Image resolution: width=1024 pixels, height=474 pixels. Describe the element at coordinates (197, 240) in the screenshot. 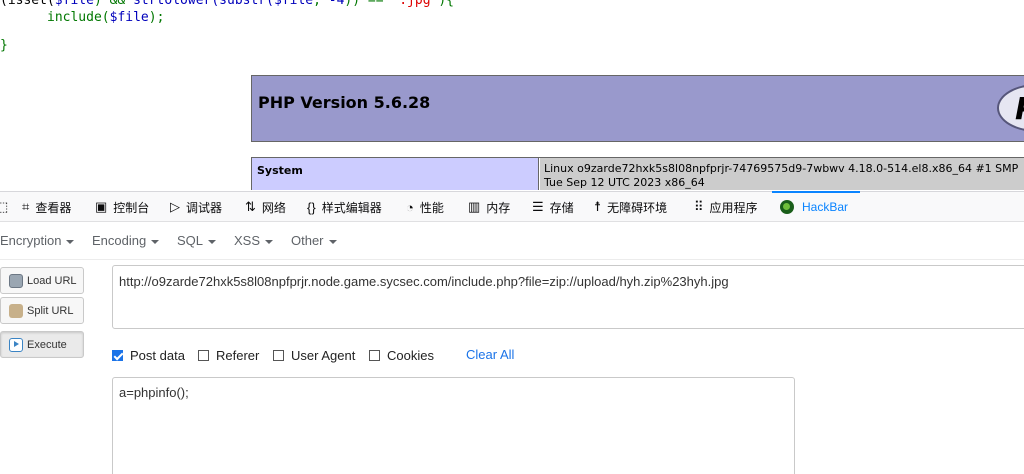

I see `menu-sql: SQL` at that location.